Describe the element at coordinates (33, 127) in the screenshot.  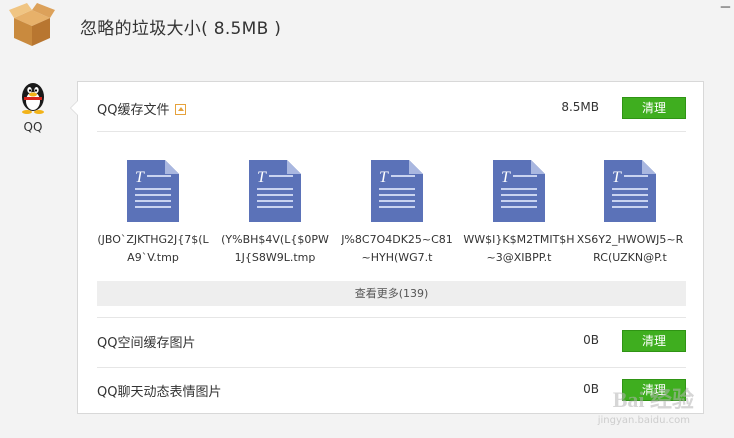
I see `app-name: QQ` at that location.